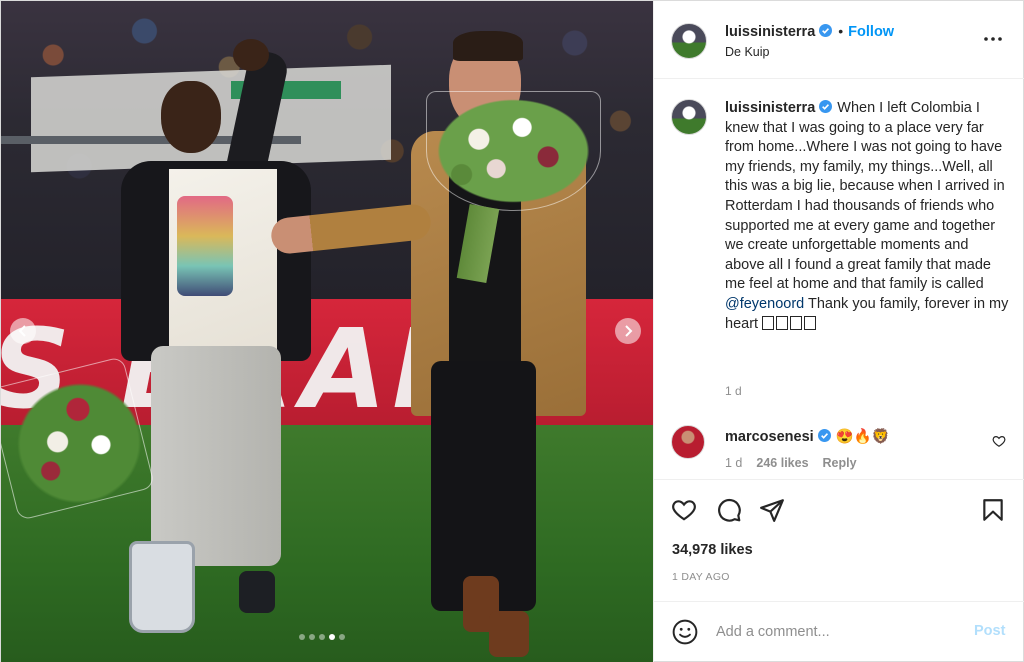 The image size is (1024, 662). What do you see at coordinates (257, 592) in the screenshot?
I see `player-one-sneaker` at bounding box center [257, 592].